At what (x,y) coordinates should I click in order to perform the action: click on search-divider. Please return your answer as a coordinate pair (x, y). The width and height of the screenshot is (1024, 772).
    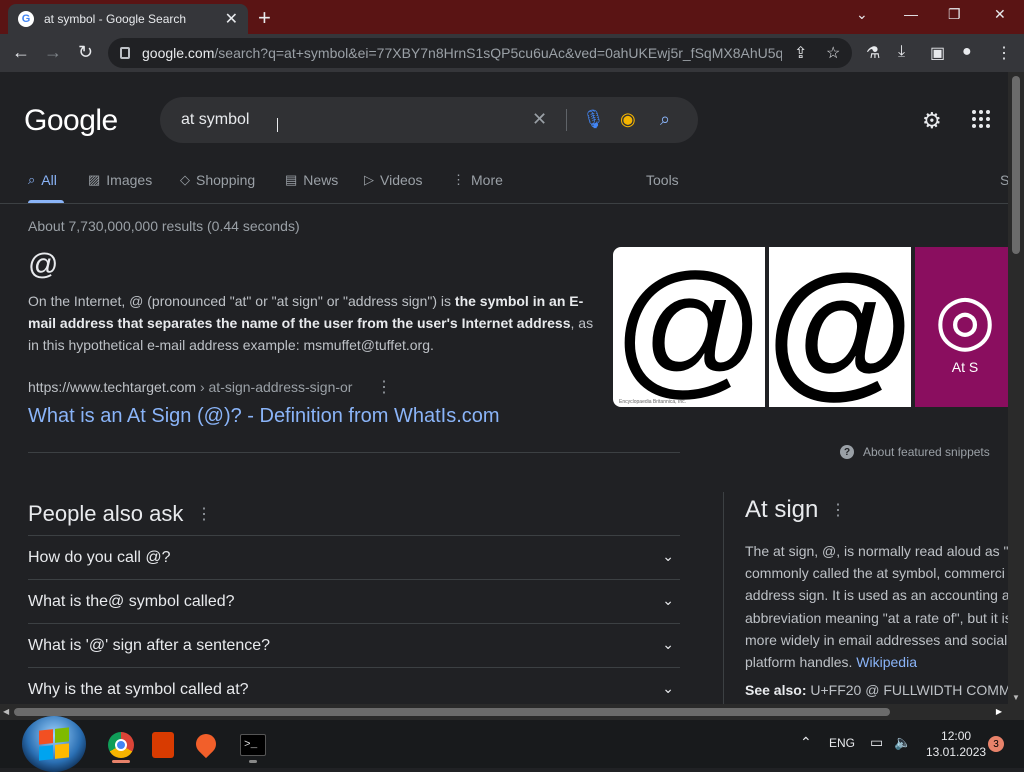
    Looking at the image, I should click on (566, 120).